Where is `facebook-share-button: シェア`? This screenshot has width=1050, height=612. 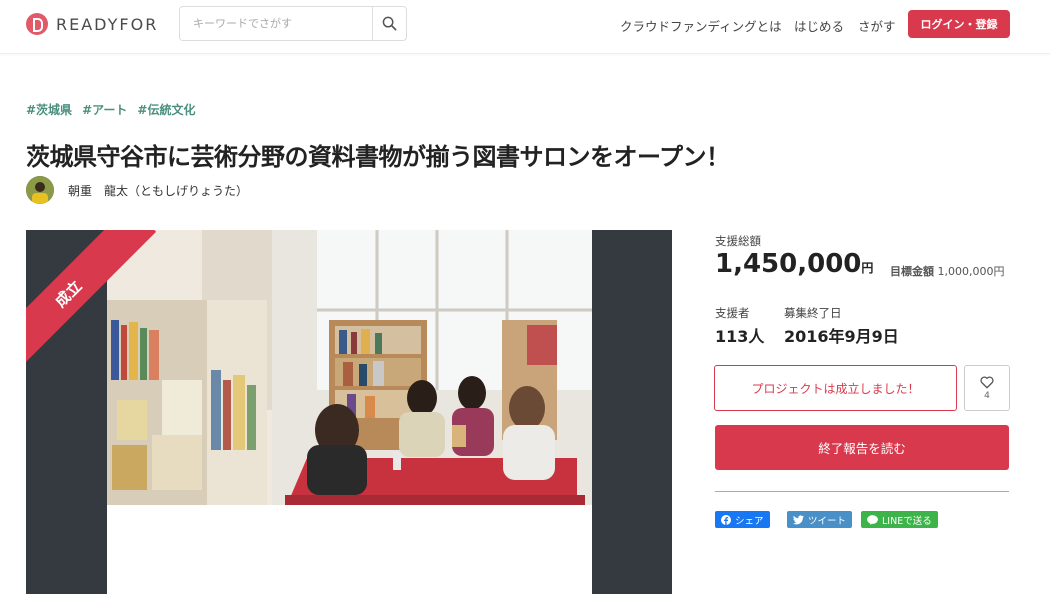
facebook-share-button: シェア is located at coordinates (742, 519).